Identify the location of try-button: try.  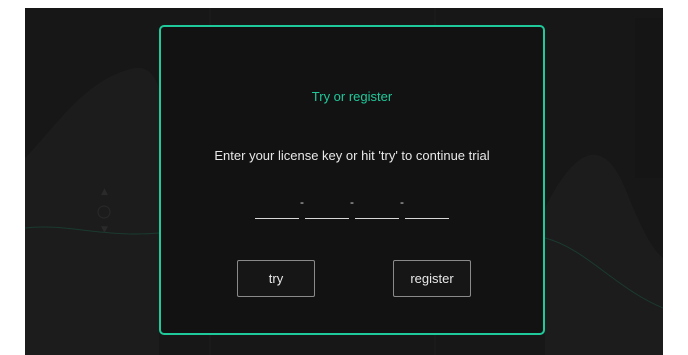
(276, 278).